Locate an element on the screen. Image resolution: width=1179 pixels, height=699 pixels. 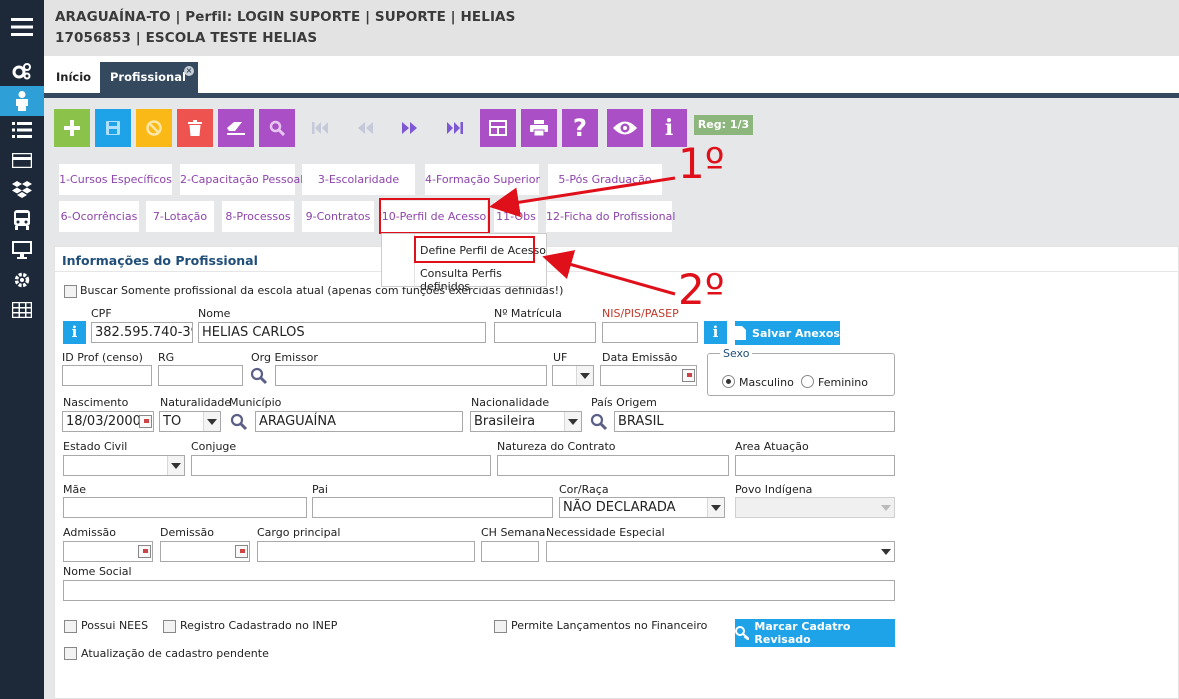
estadocivil-label: Estado Civil is located at coordinates (95, 446).